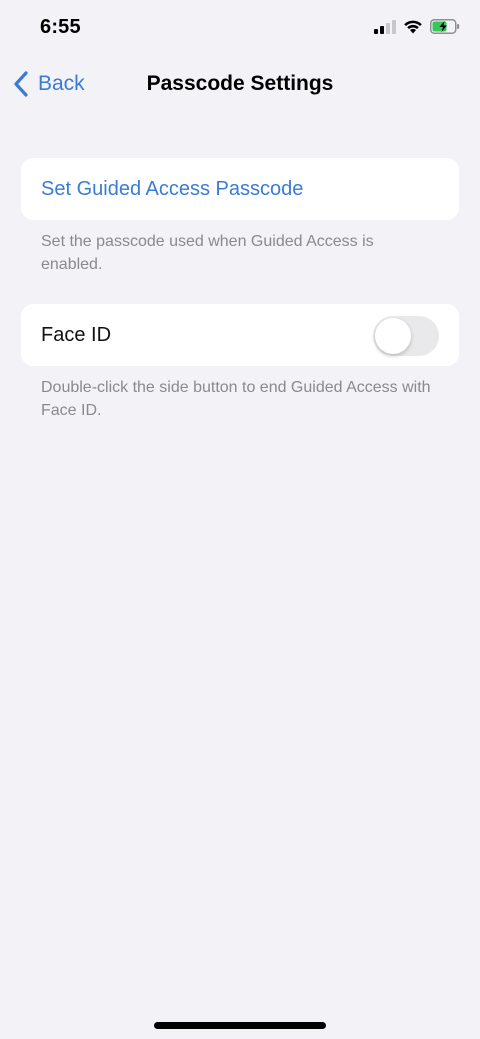 The image size is (480, 1039). I want to click on status-icons, so click(417, 29).